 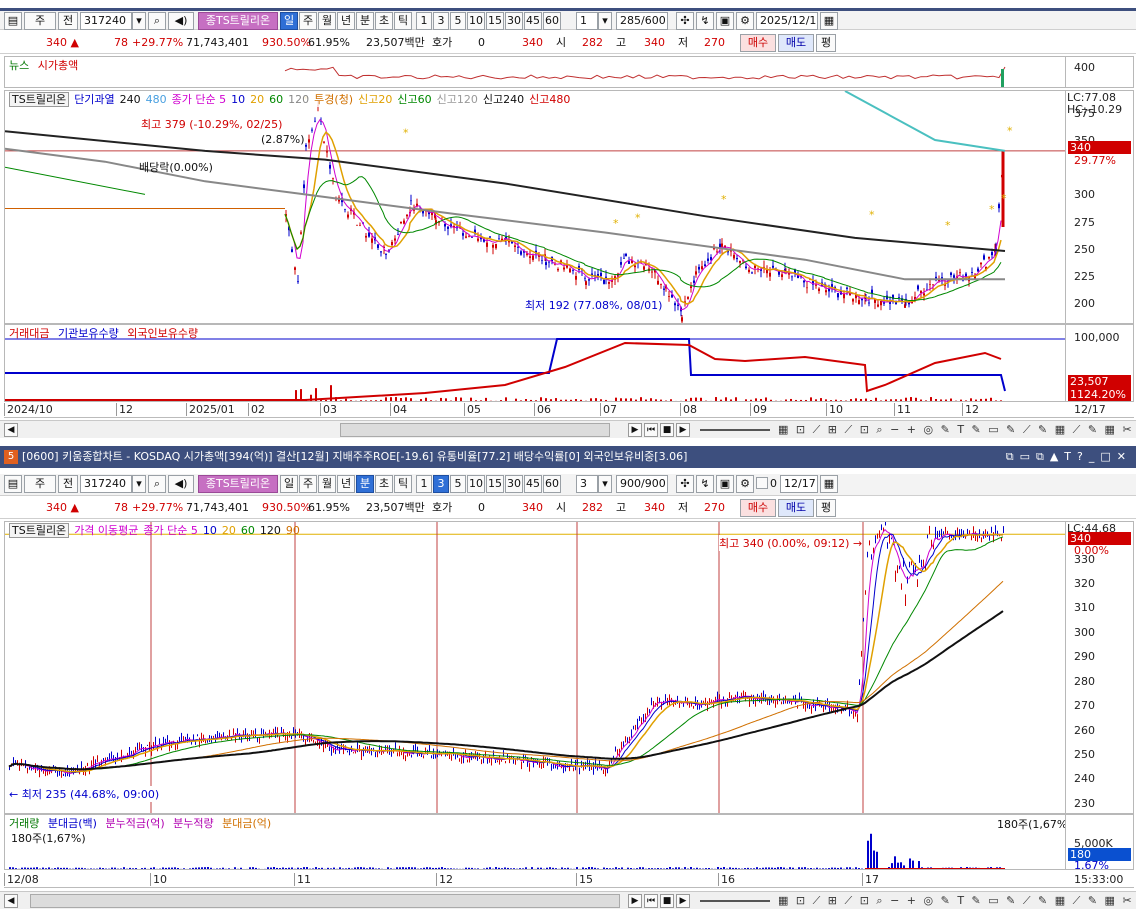 What do you see at coordinates (549, 99) in the screenshot?
I see `legend-item: 신고480` at bounding box center [549, 99].